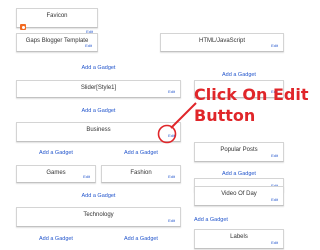  Describe the element at coordinates (274, 45) in the screenshot. I see `html-javascript-edit-link: Edit` at that location.